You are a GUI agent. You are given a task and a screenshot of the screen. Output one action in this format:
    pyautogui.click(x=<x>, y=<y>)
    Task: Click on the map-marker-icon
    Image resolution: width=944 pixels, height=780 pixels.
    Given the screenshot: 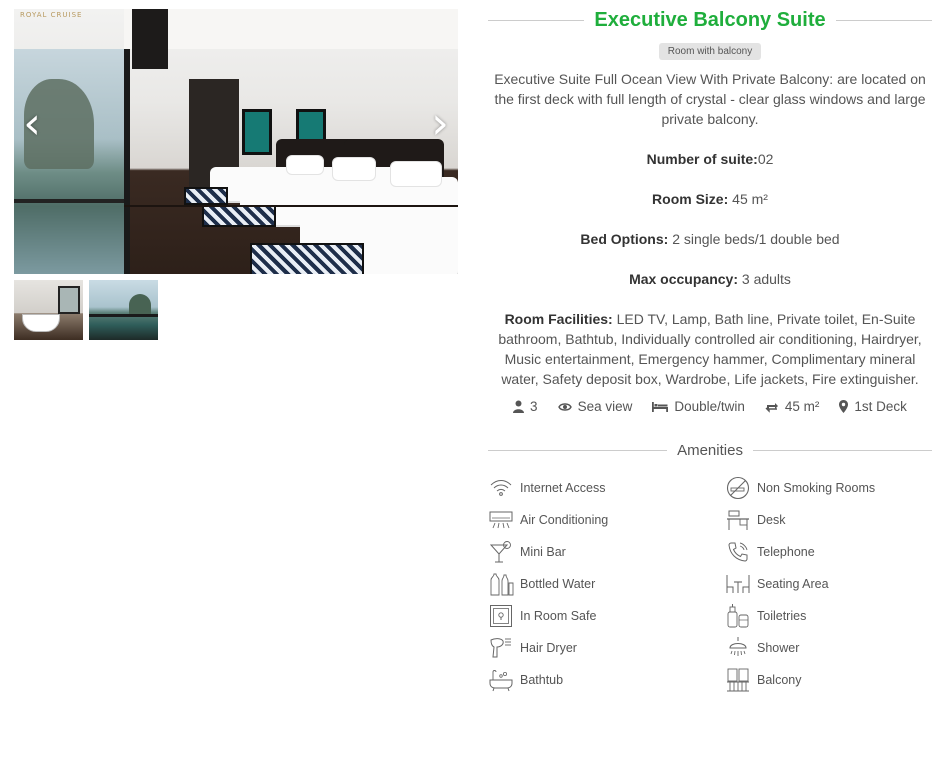 What is the action you would take?
    pyautogui.click(x=844, y=406)
    